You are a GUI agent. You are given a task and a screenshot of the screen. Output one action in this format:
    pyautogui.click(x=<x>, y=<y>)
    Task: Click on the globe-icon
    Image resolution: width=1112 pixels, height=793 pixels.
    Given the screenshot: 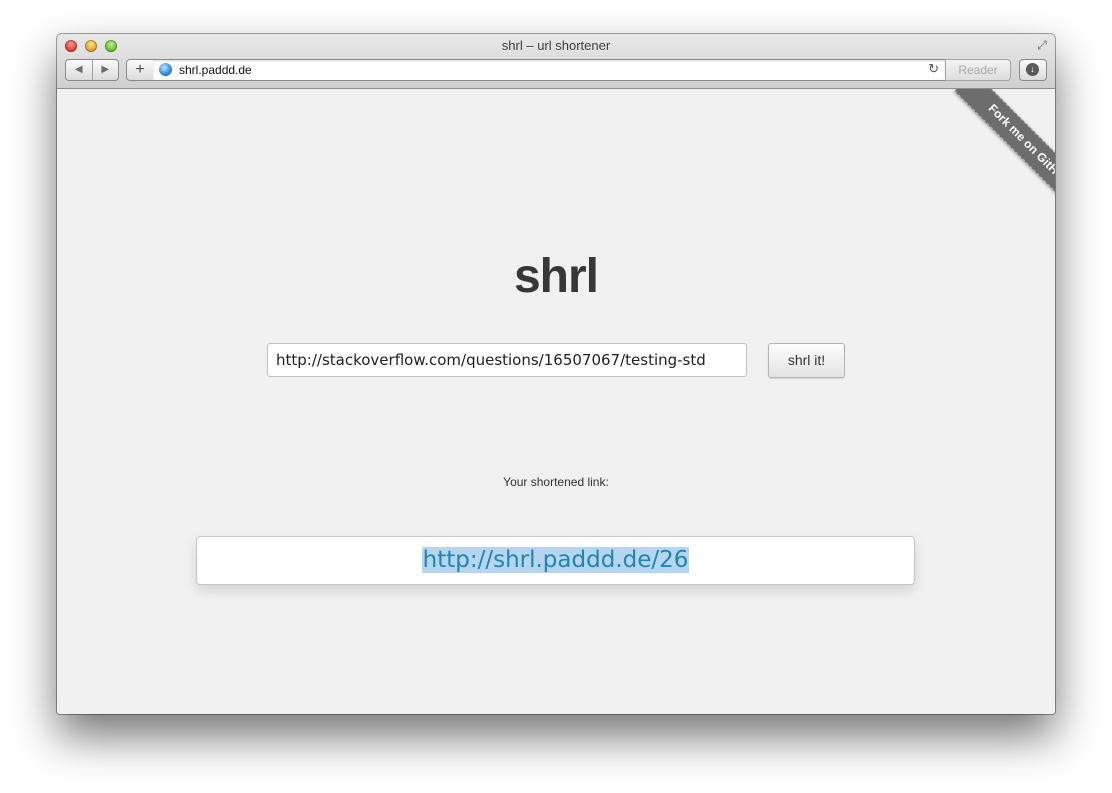 What is the action you would take?
    pyautogui.click(x=165, y=69)
    